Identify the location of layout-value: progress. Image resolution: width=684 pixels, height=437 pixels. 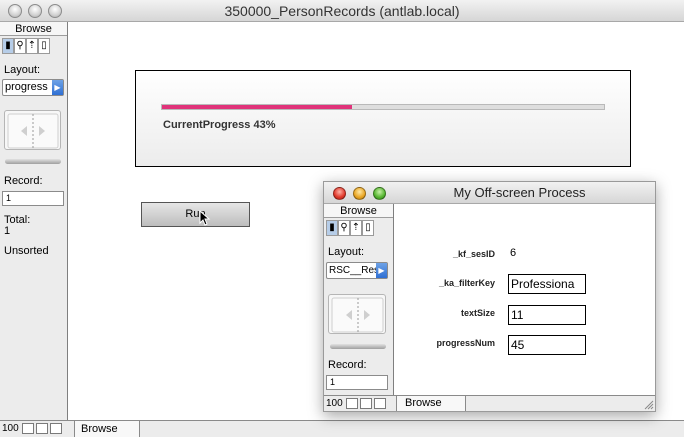
(26, 87).